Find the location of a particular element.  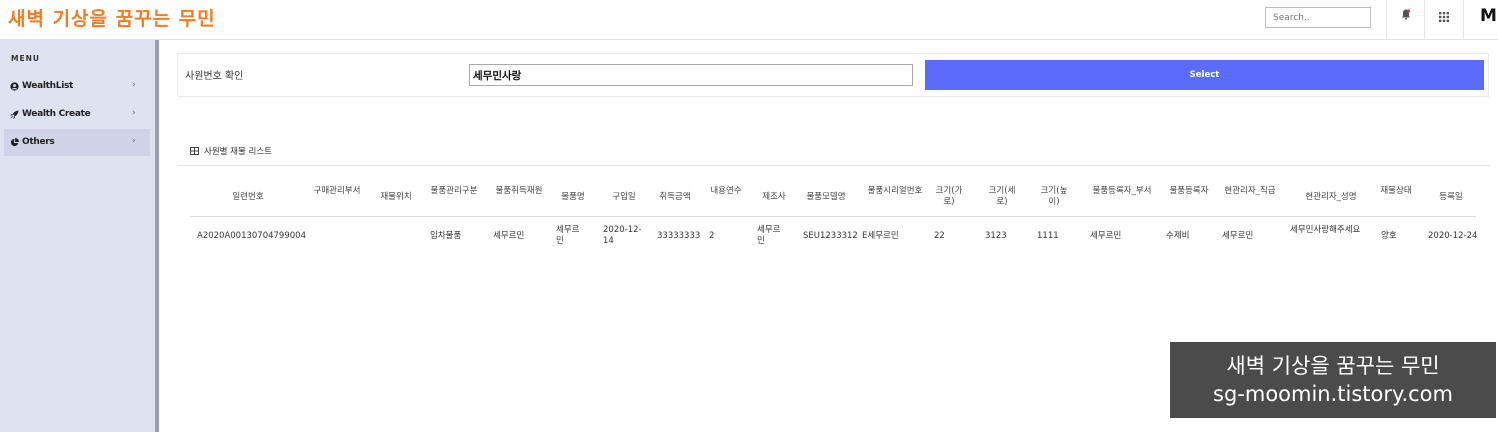

employee-number-label: 사원번호 확인 is located at coordinates (214, 76).